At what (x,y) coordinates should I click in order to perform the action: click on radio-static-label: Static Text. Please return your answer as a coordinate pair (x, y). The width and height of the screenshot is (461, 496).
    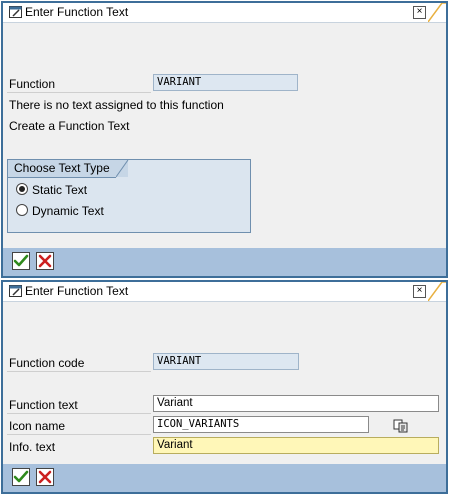
    Looking at the image, I should click on (60, 190).